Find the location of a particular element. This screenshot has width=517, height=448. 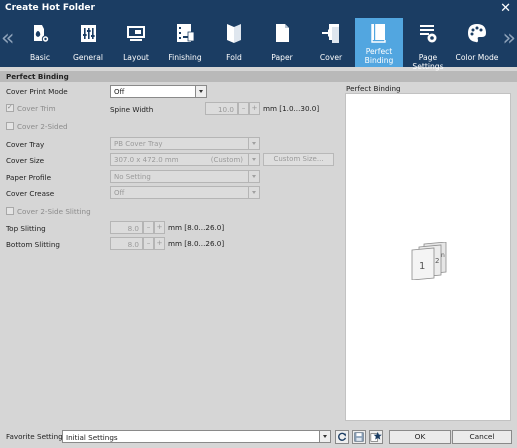

tab-perfect-binding: Perfect Binding is located at coordinates (379, 42).